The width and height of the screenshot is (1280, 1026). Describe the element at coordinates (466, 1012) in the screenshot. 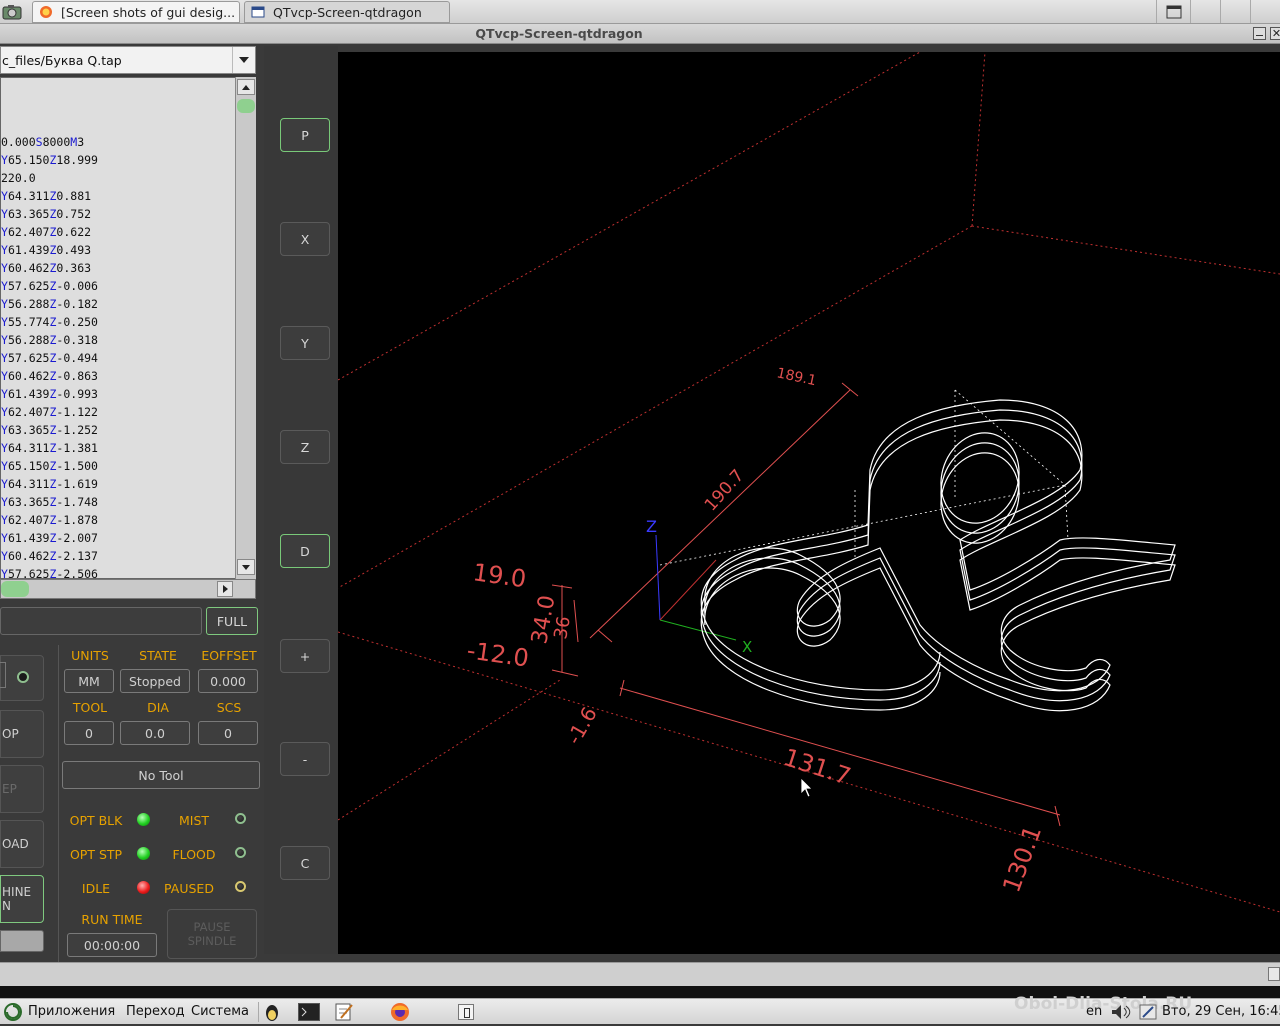

I see `show-desktop-icon` at that location.